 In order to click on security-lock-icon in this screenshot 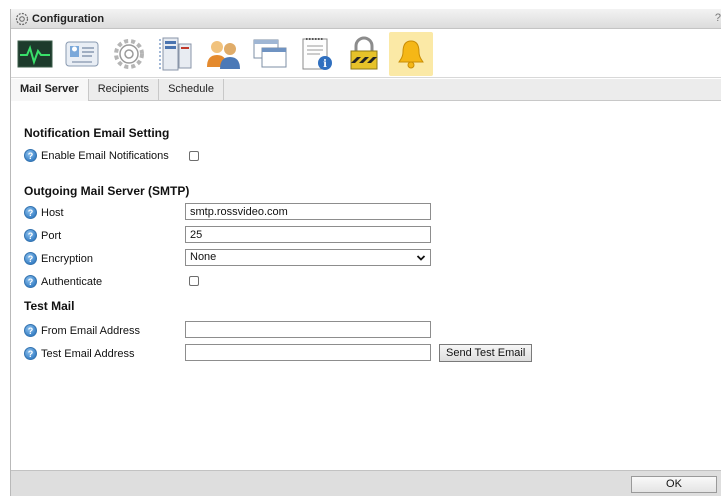, I will do `click(364, 54)`.